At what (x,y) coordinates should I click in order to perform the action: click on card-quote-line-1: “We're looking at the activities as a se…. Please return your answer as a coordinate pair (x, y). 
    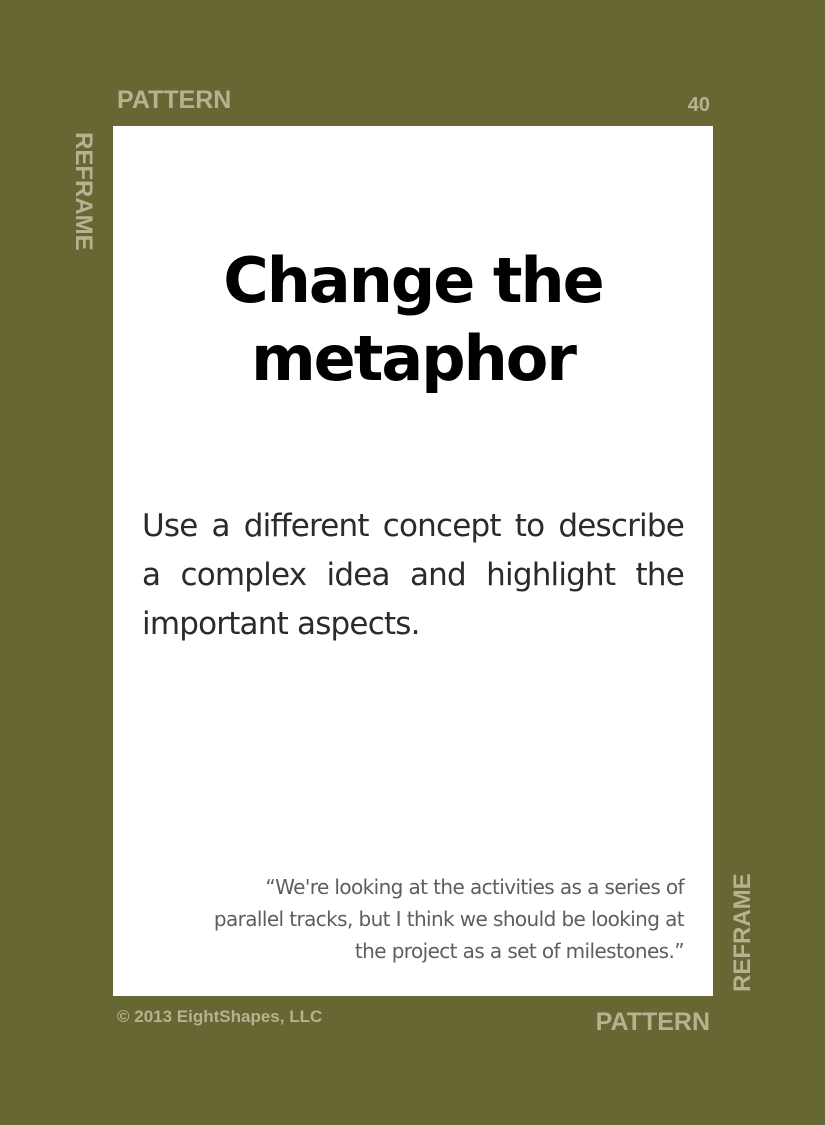
    Looking at the image, I should click on (474, 887).